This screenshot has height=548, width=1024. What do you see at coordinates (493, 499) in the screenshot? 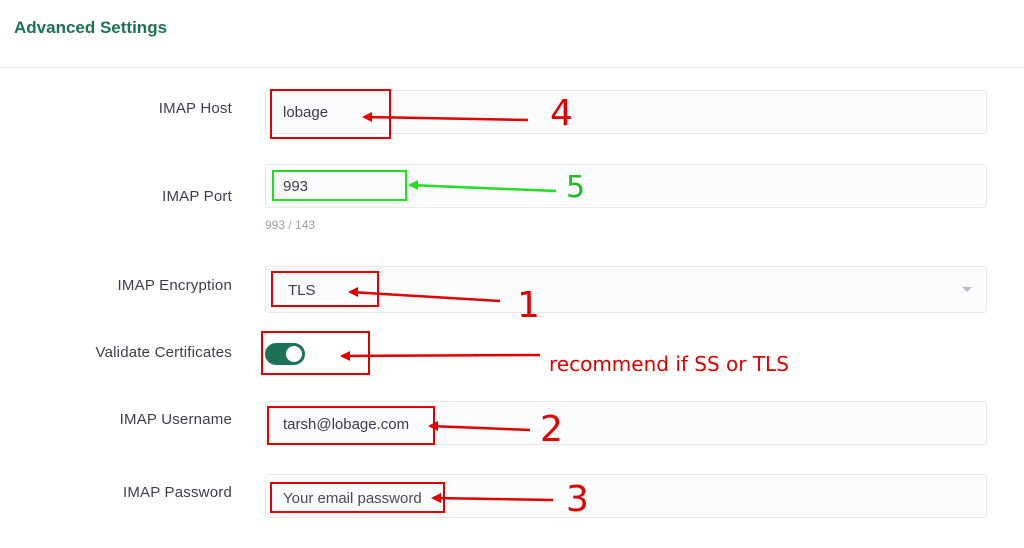
I see `annotation-arrow-password` at bounding box center [493, 499].